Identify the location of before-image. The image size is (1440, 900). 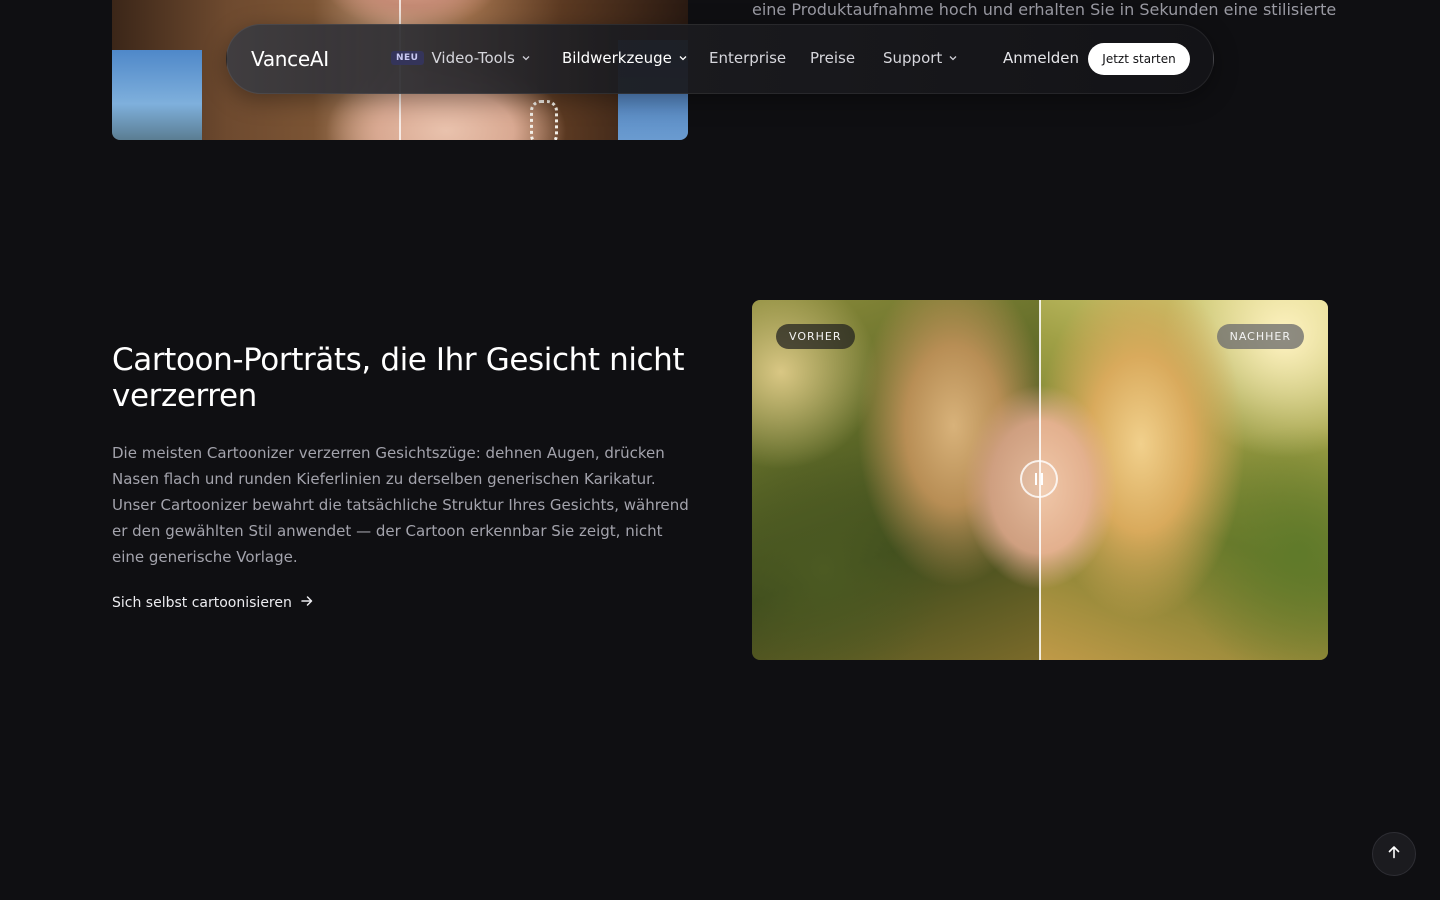
(896, 480).